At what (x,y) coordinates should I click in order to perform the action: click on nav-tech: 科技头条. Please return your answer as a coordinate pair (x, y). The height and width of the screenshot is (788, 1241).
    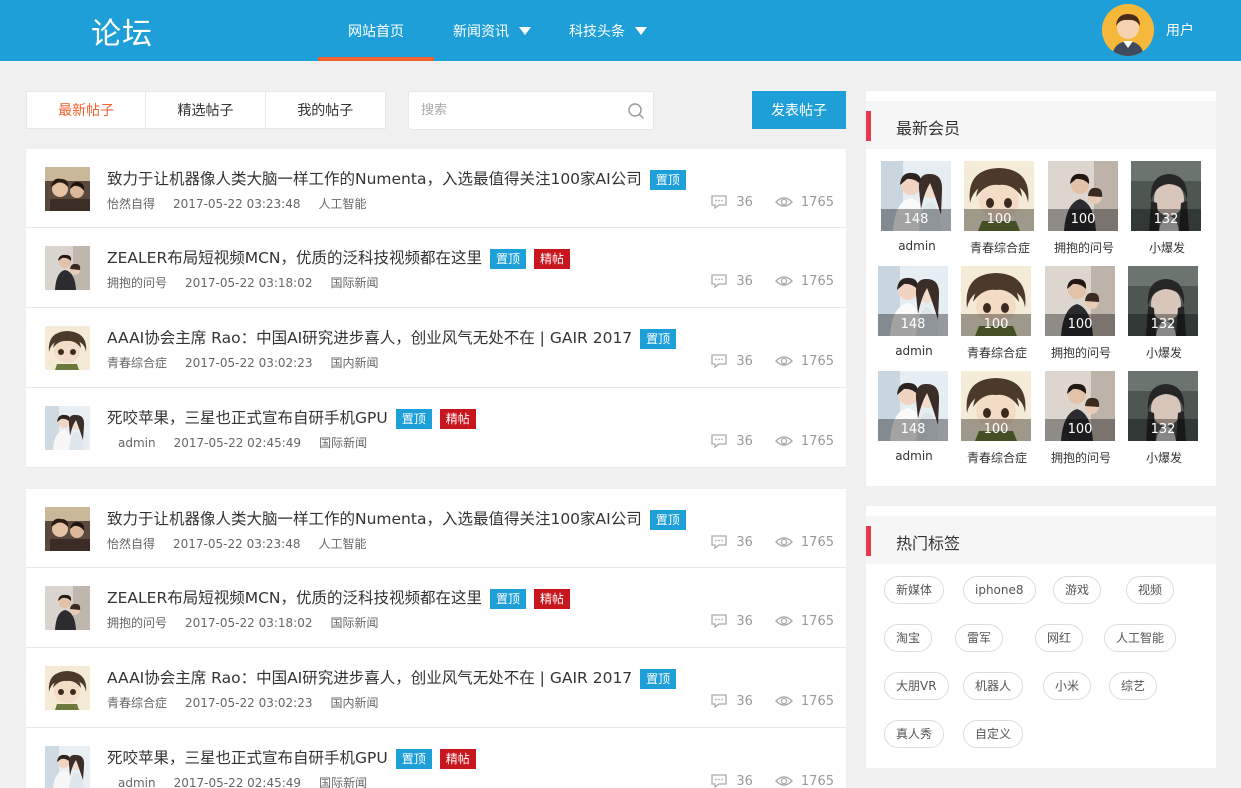
    Looking at the image, I should click on (617, 30).